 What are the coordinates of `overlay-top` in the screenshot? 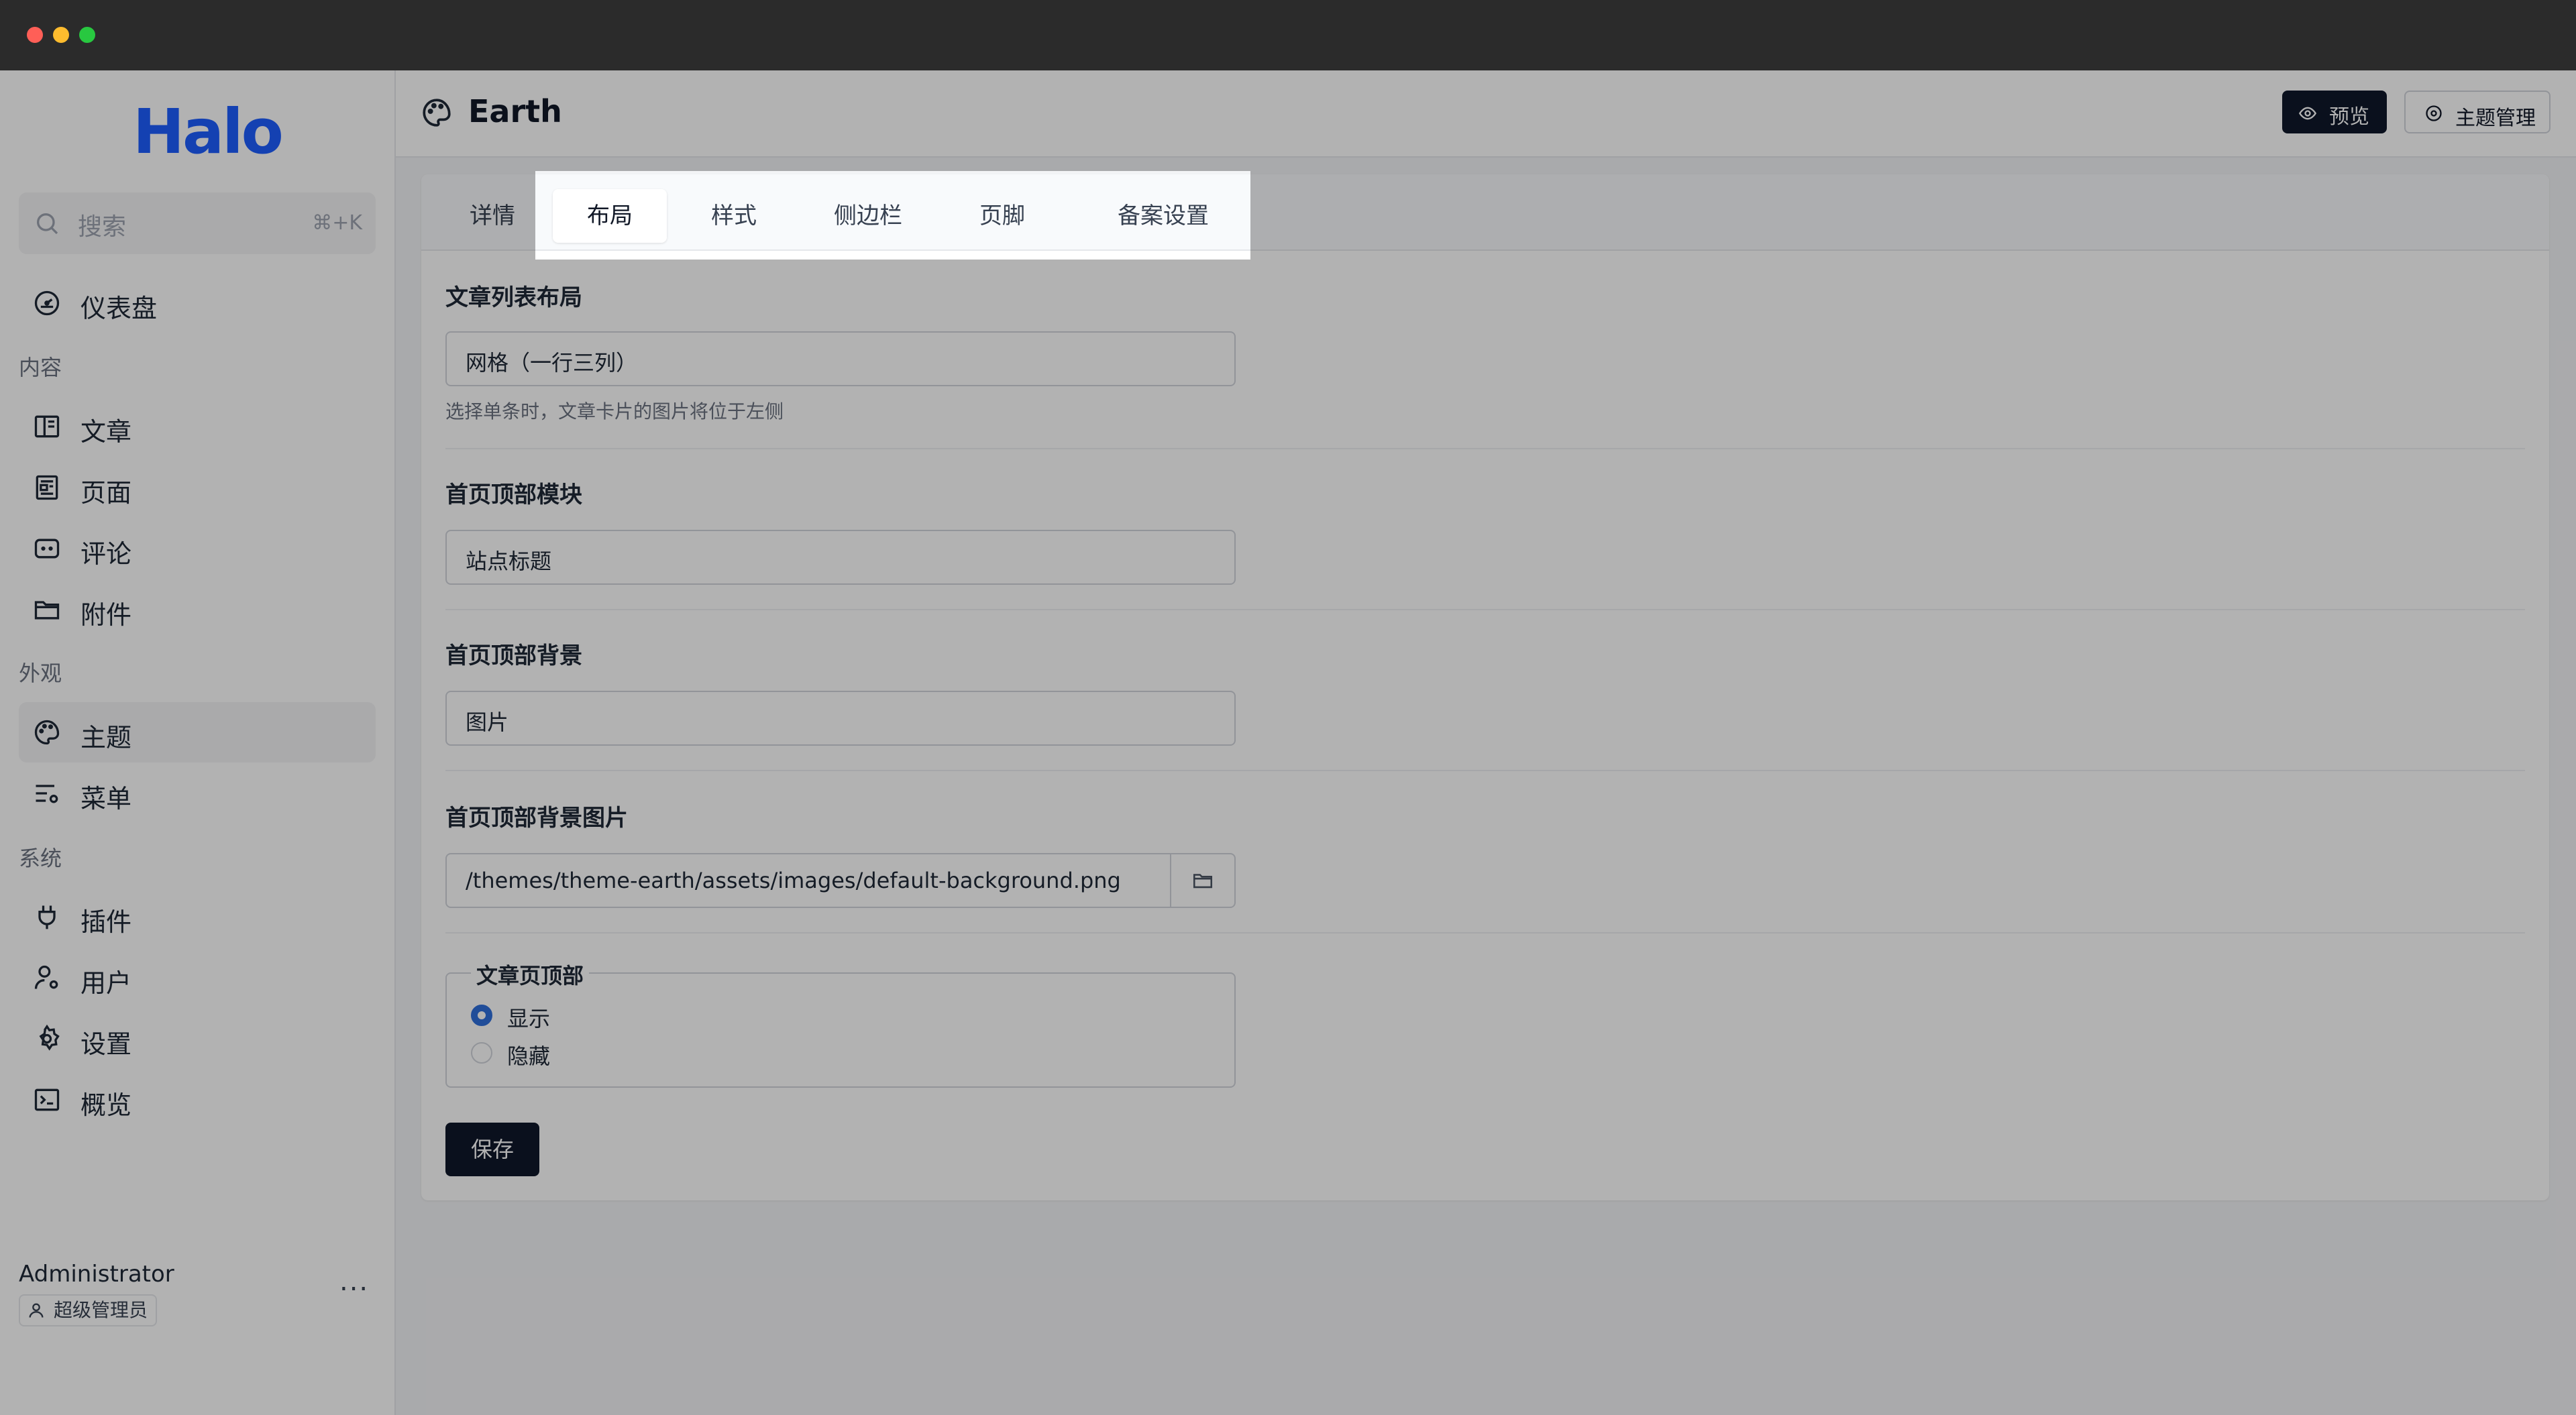 It's located at (1288, 120).